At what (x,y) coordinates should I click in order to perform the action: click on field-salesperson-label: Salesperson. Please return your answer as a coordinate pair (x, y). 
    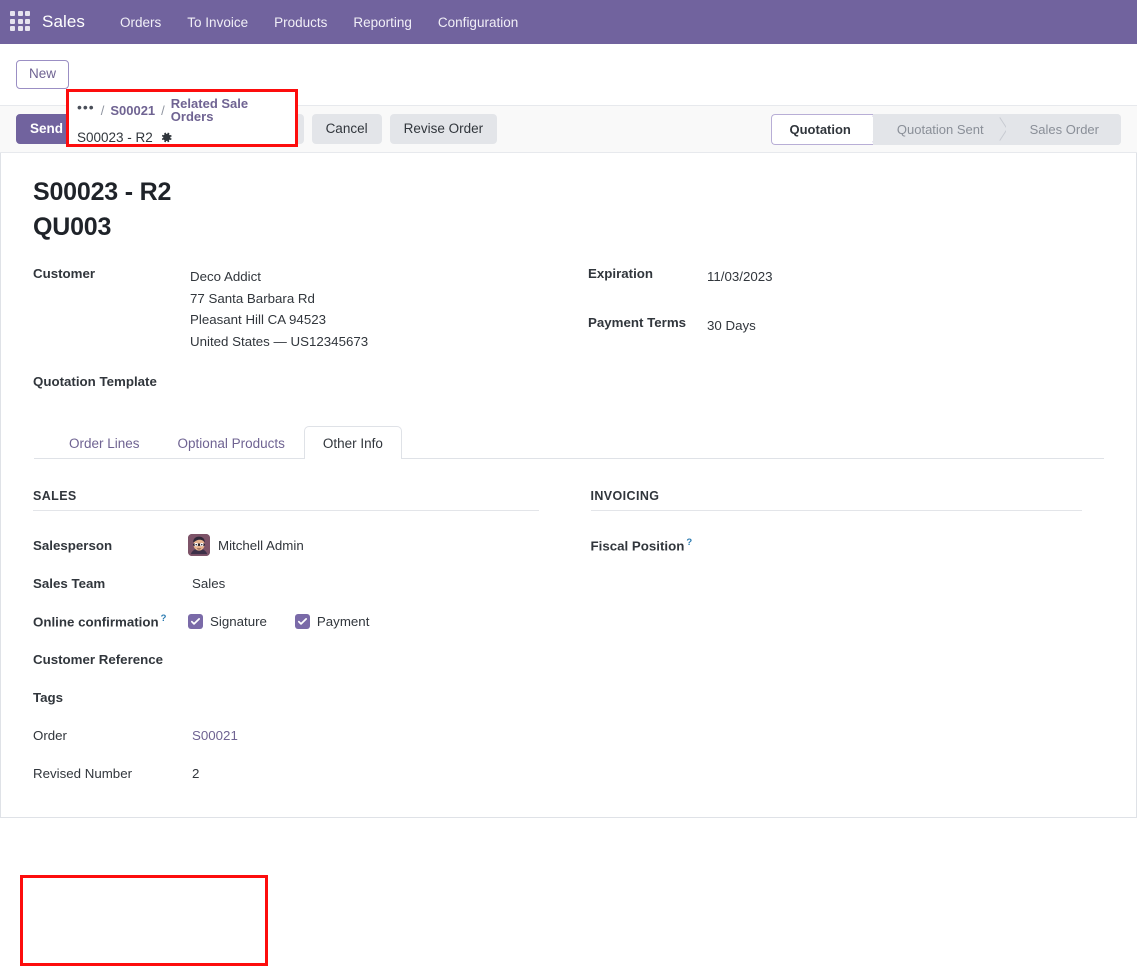
    Looking at the image, I should click on (73, 545).